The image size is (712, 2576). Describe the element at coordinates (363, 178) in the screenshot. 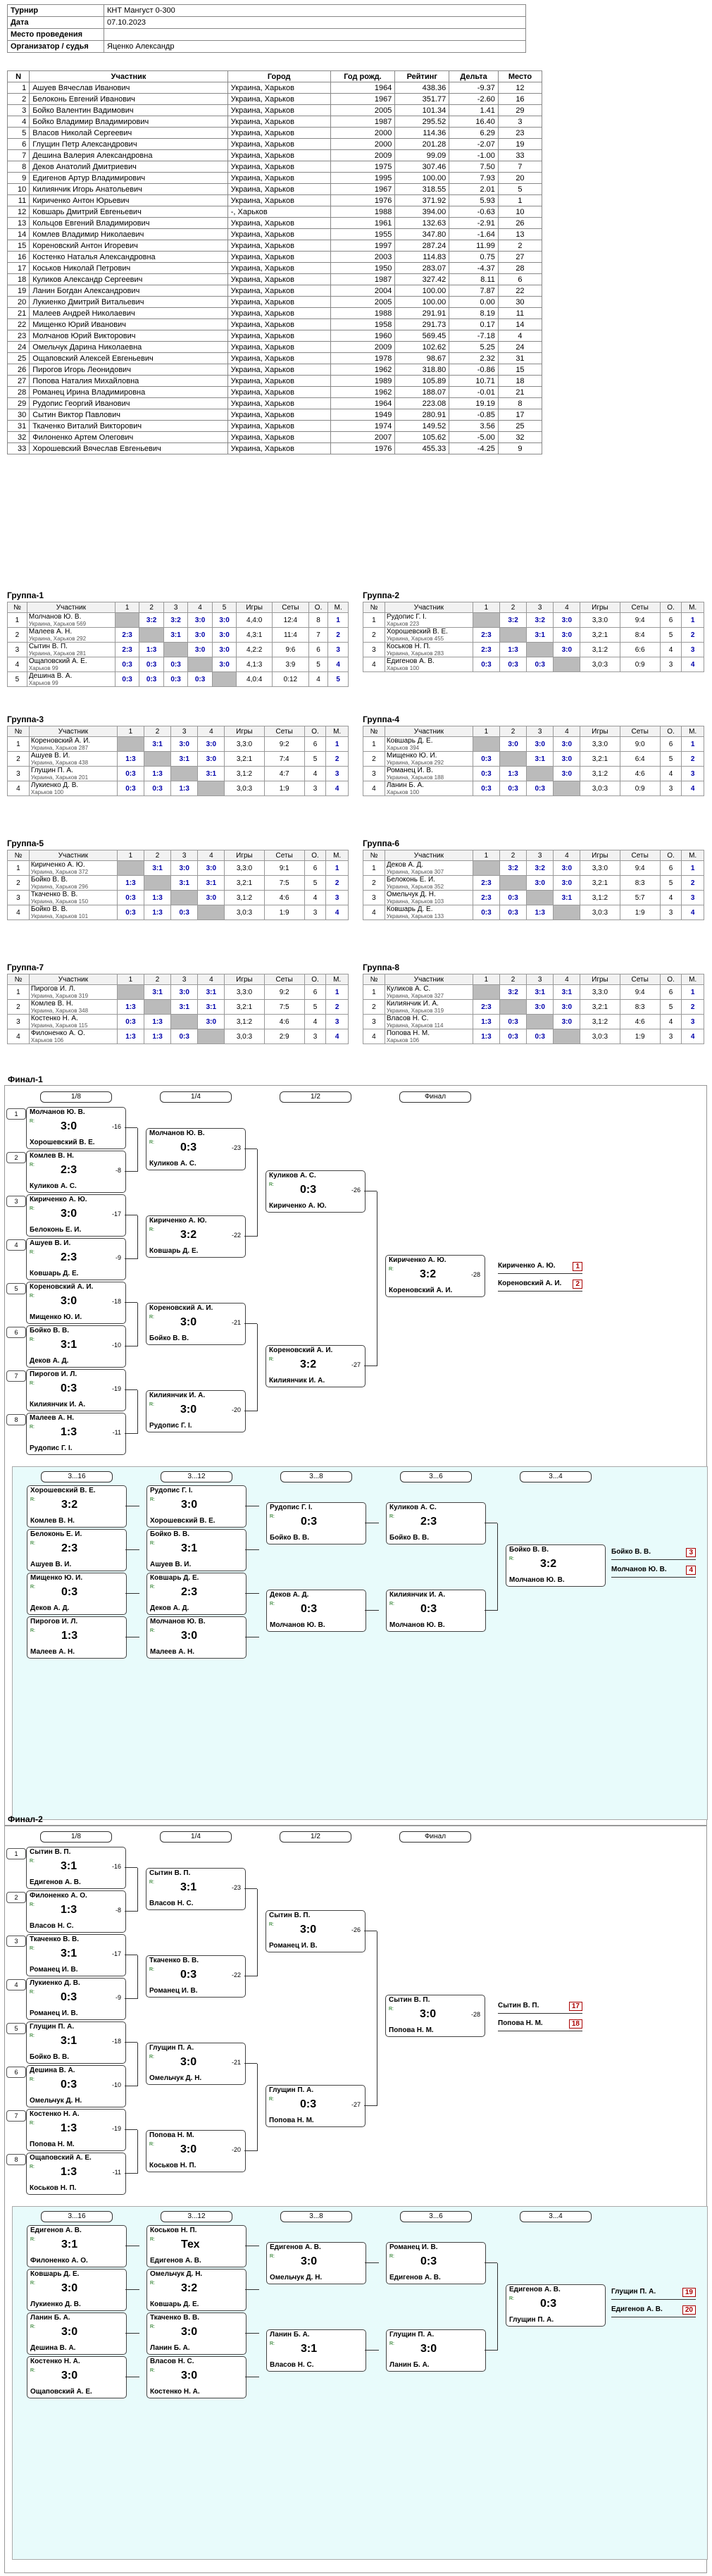

I see `participant-cell: 1995` at that location.